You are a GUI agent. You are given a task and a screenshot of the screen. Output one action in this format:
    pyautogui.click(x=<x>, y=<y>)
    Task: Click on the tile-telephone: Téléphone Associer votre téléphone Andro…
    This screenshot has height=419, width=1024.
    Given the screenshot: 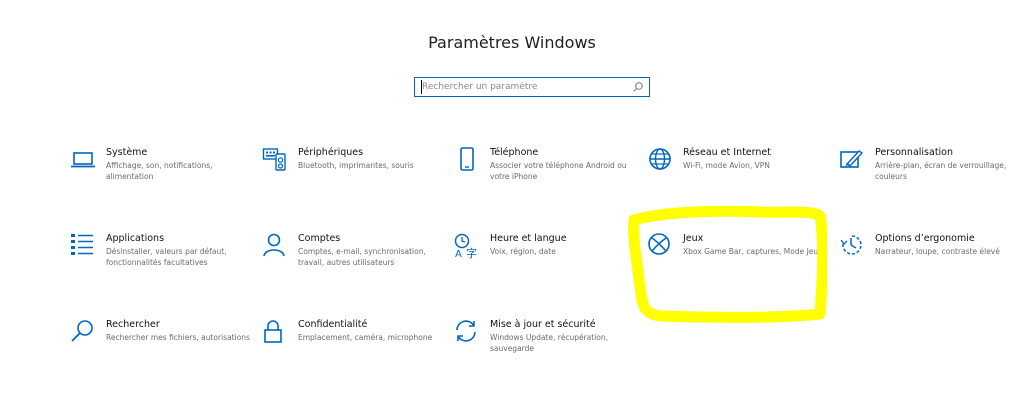 What is the action you would take?
    pyautogui.click(x=544, y=177)
    